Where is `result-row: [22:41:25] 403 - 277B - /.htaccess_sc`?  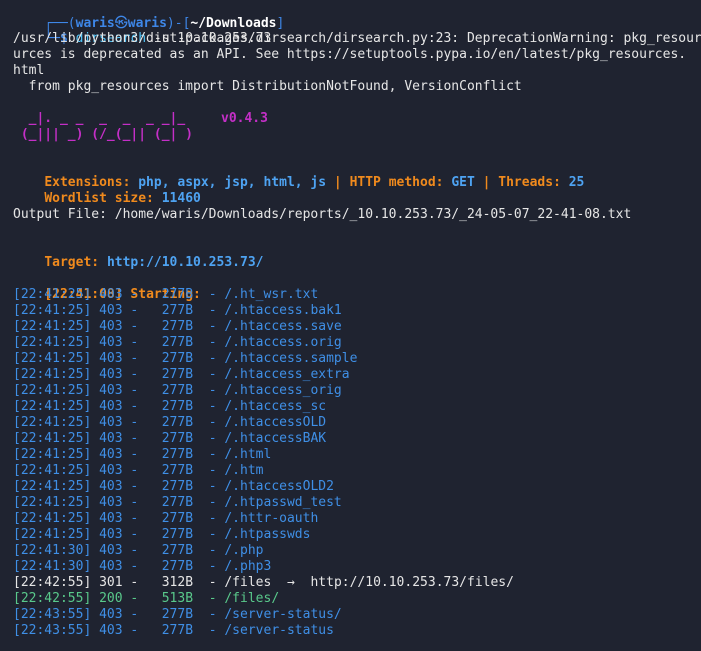 result-row: [22:41:25] 403 - 277B - /.htaccess_sc is located at coordinates (170, 406).